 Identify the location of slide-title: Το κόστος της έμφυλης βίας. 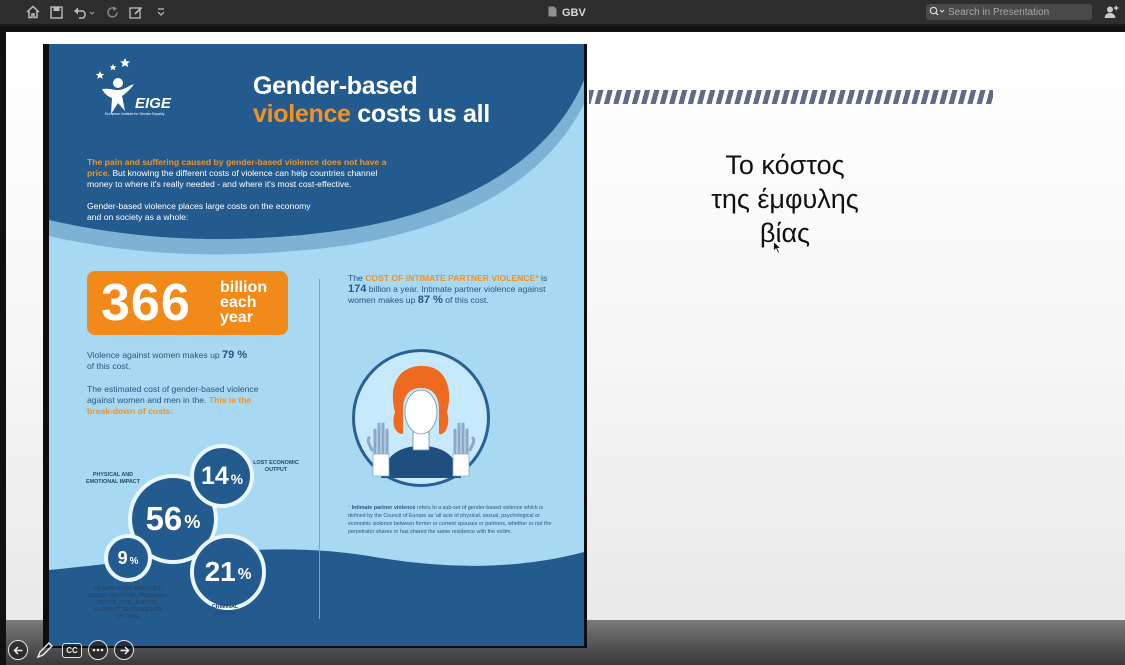
(785, 199).